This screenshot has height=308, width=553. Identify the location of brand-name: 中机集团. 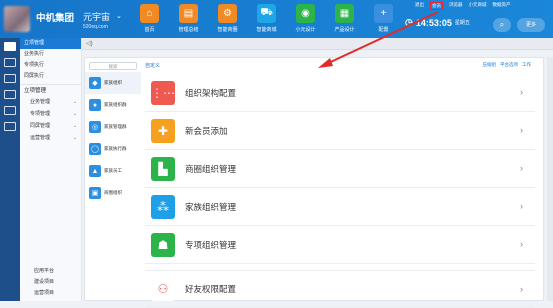
(55, 18).